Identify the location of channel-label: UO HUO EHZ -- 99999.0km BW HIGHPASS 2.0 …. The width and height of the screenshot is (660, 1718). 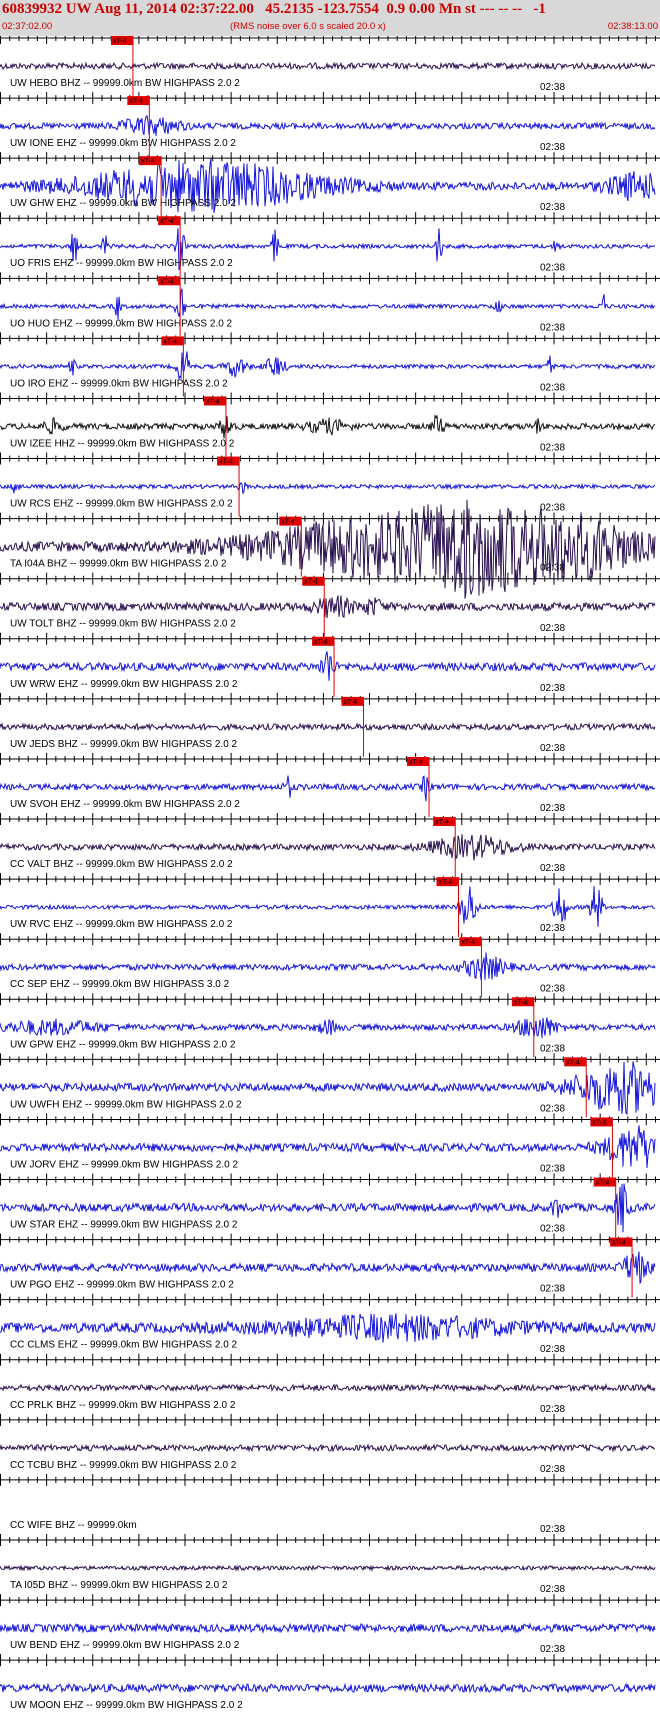
(121, 323).